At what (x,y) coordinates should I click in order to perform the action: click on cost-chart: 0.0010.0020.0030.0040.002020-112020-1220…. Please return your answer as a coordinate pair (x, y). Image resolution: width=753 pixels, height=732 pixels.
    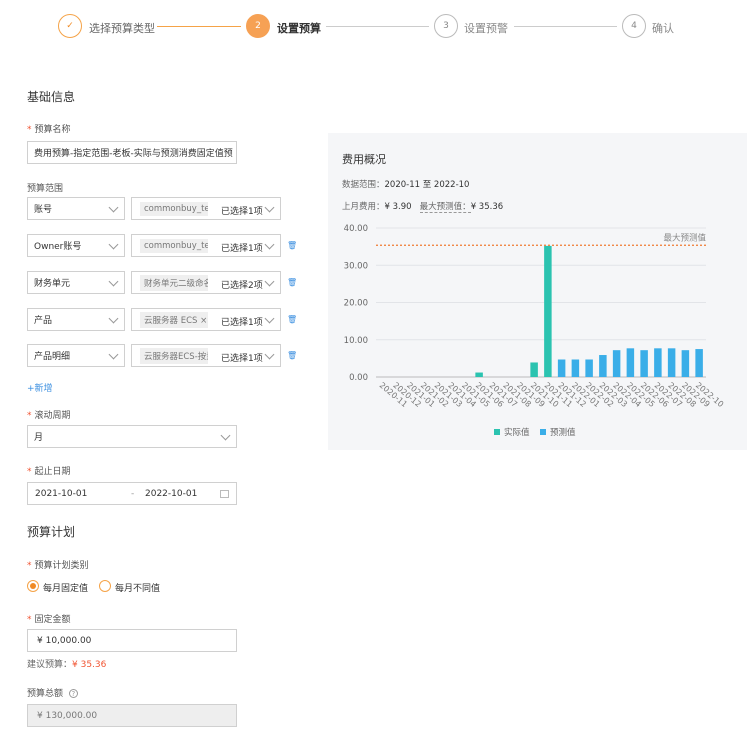
    Looking at the image, I should click on (535, 331).